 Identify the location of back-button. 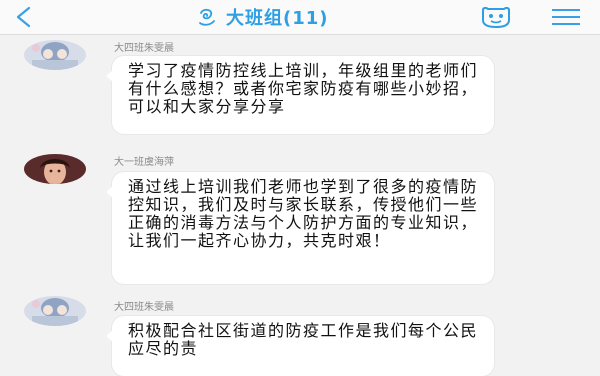
(23, 17).